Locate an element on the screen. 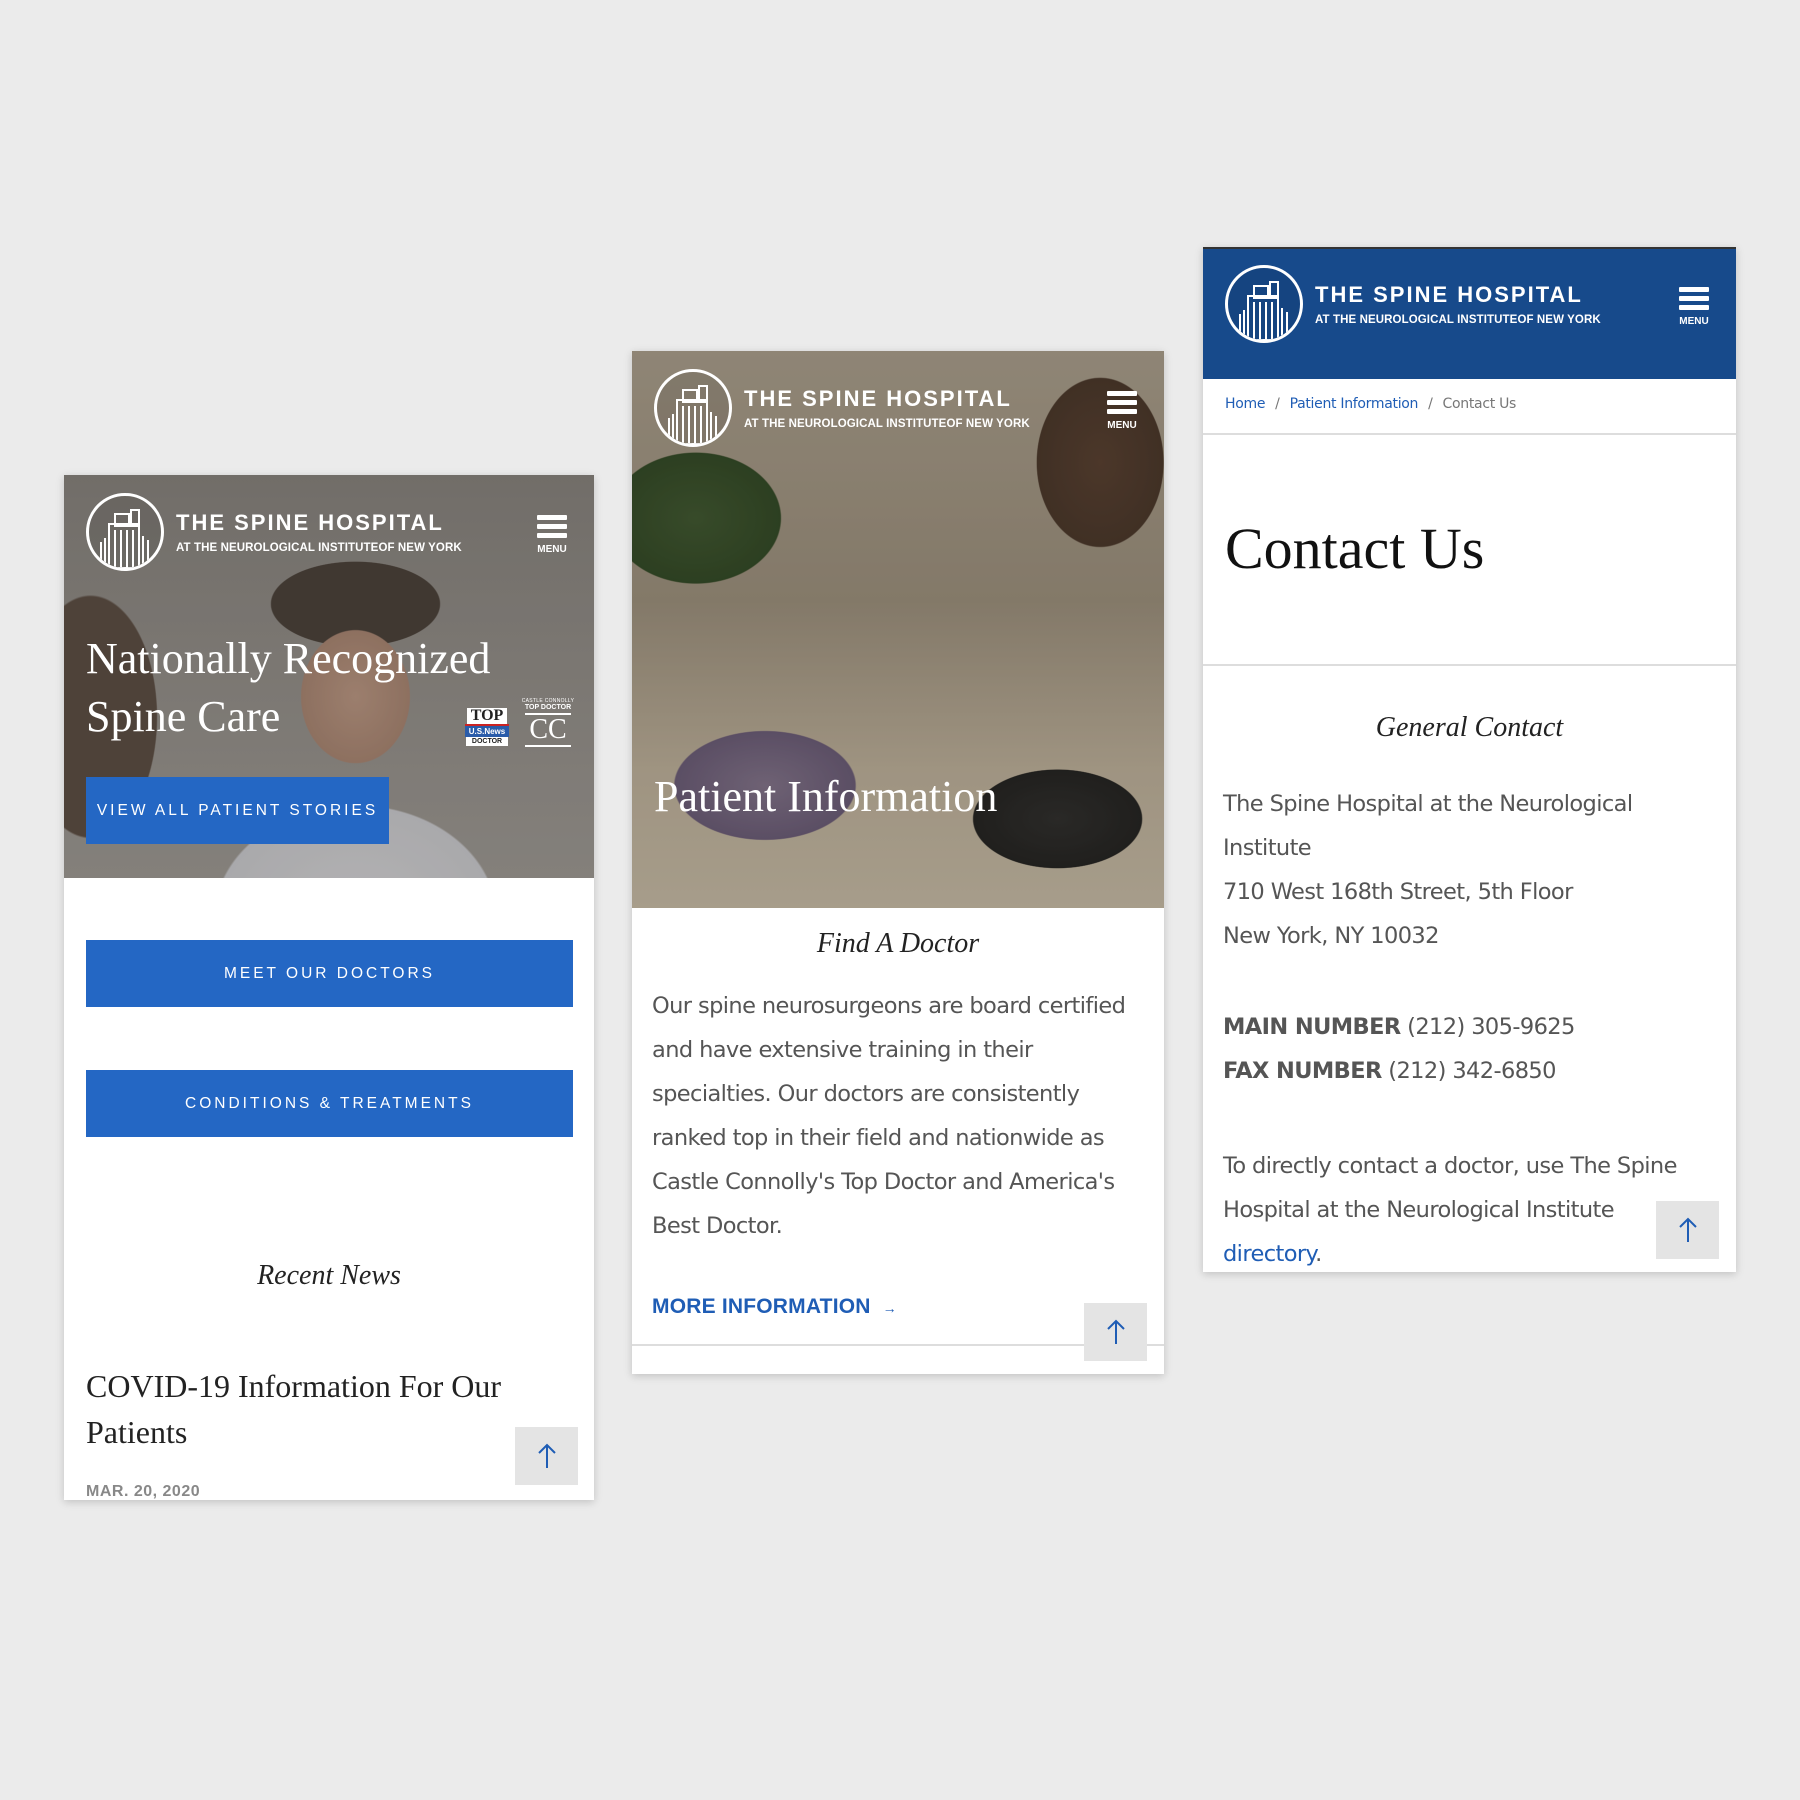 The width and height of the screenshot is (1800, 1800). main-number-value: (212) 305-9625 is located at coordinates (1491, 1027).